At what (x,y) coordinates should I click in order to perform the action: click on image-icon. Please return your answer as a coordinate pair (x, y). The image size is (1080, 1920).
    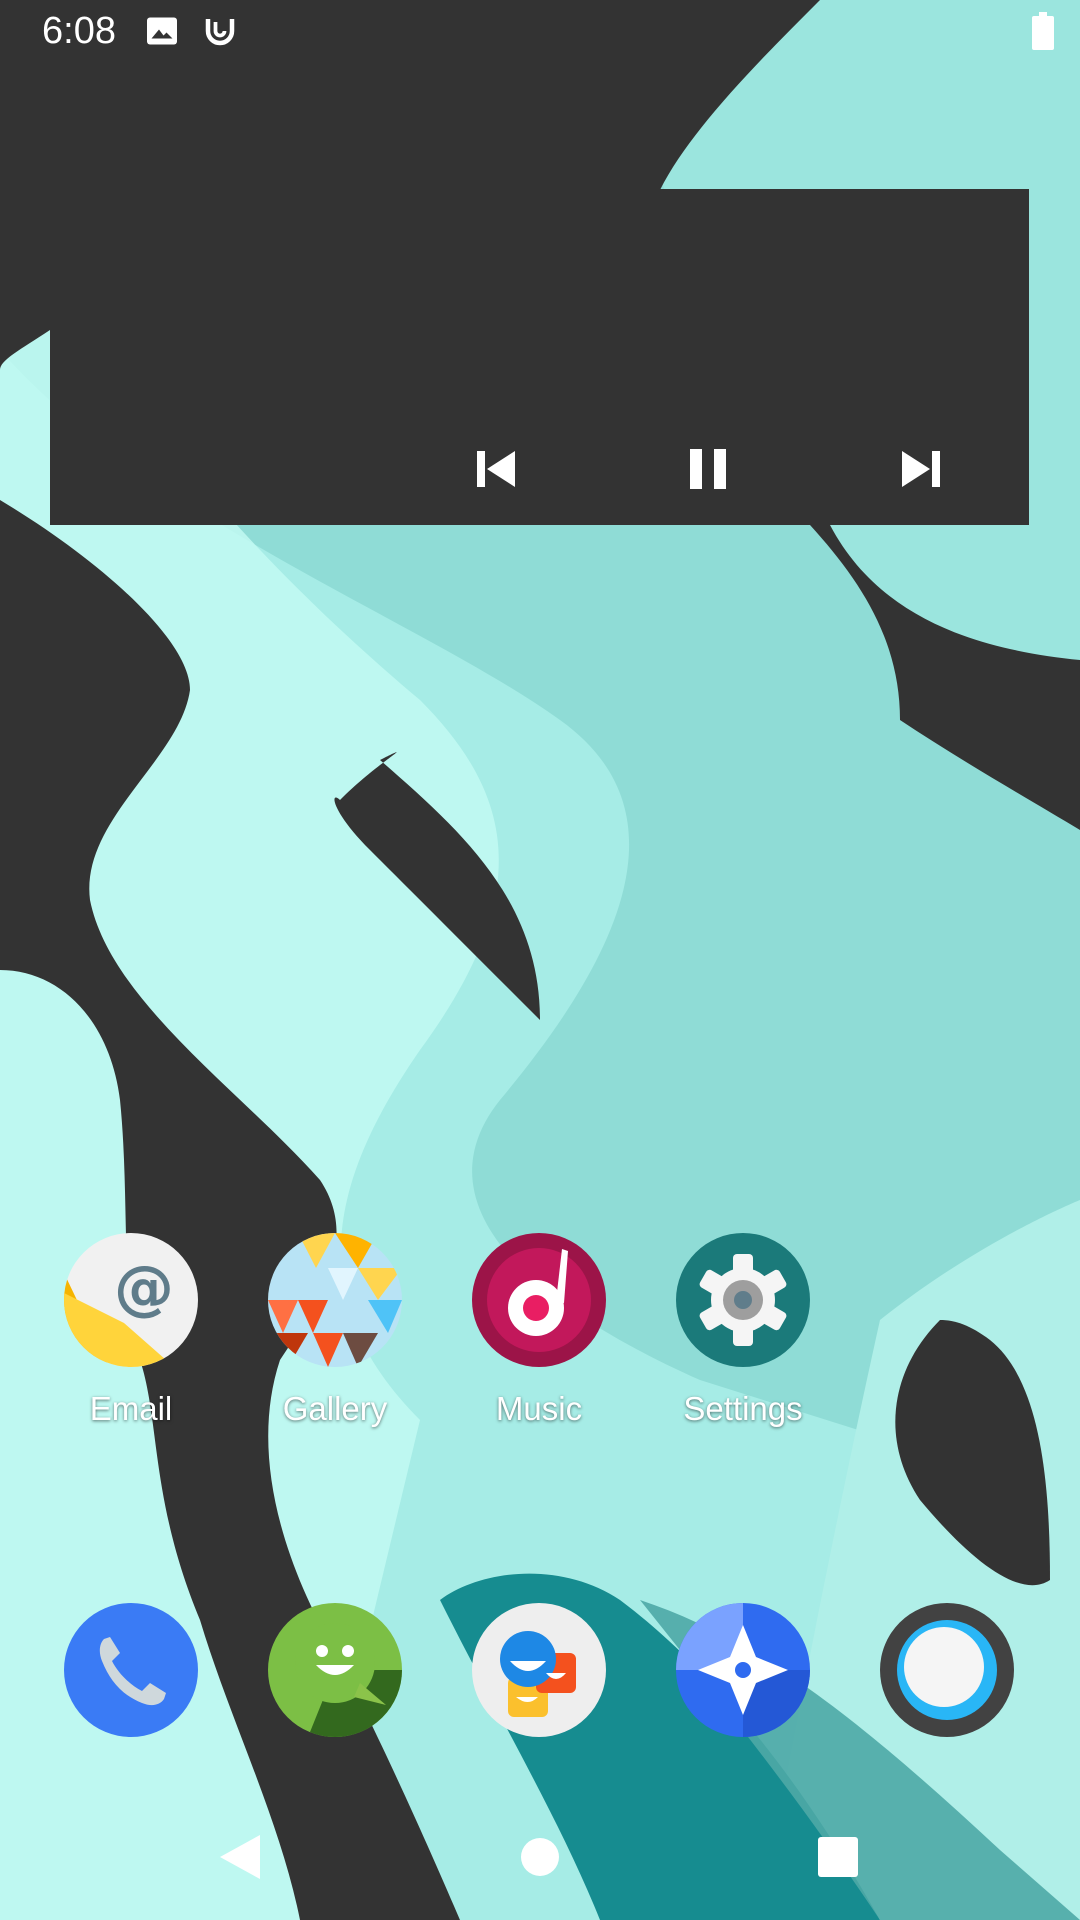
    Looking at the image, I should click on (162, 31).